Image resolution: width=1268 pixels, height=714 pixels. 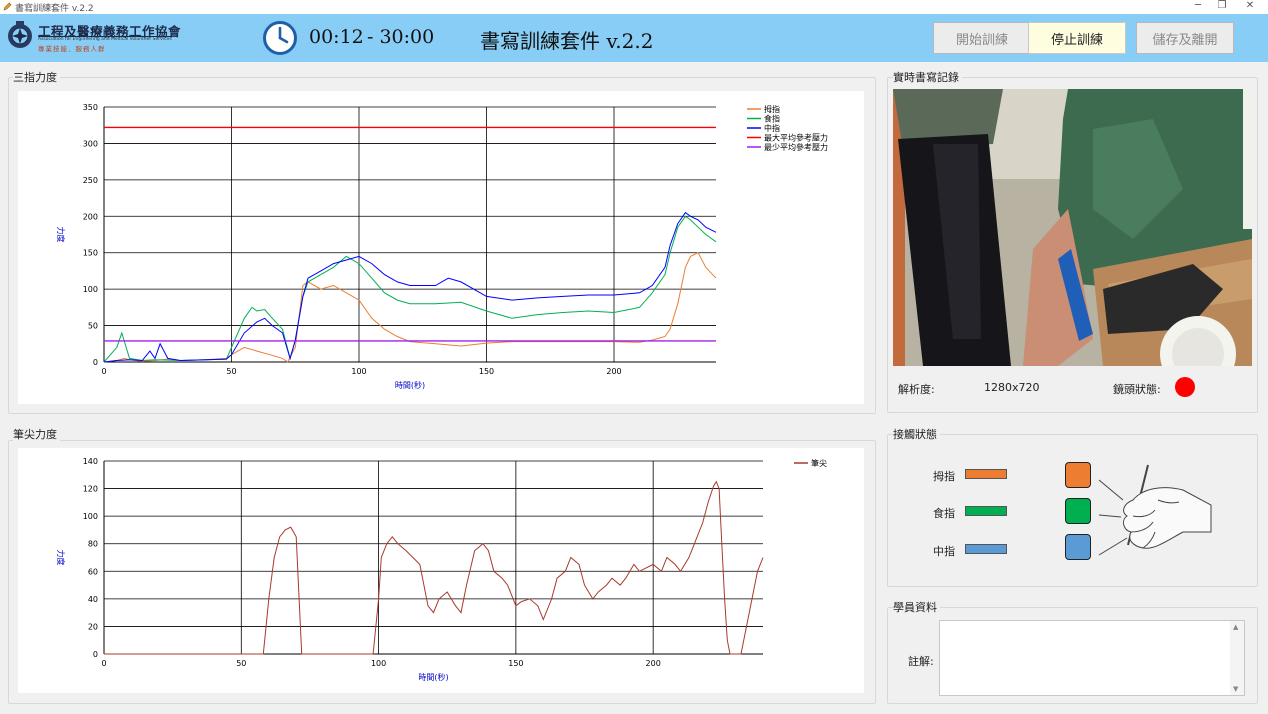 I want to click on y-tick-label: 120, so click(x=90, y=489).